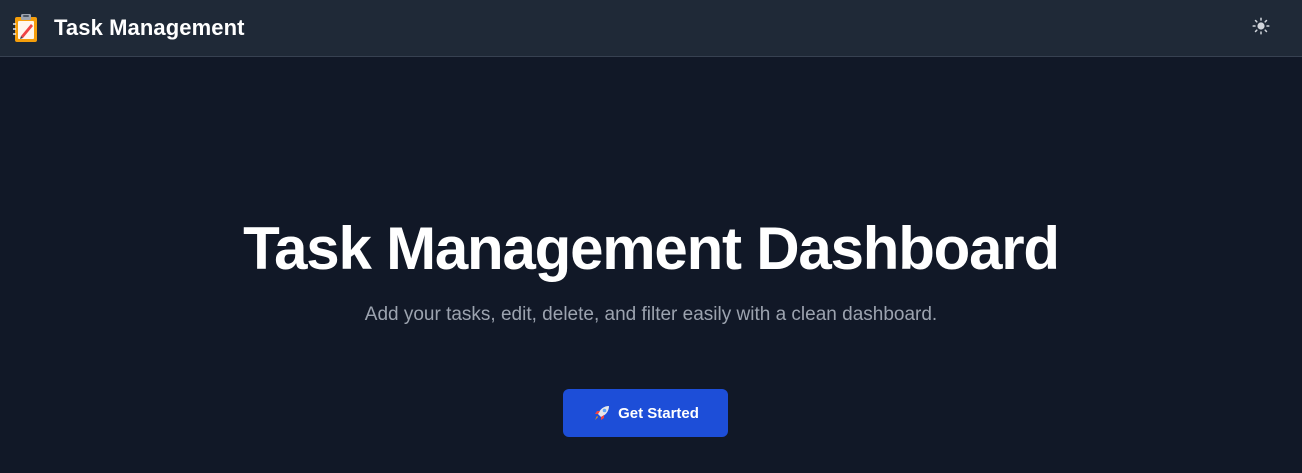 Image resolution: width=1302 pixels, height=473 pixels. I want to click on top-navbar: Task Management, so click(651, 28).